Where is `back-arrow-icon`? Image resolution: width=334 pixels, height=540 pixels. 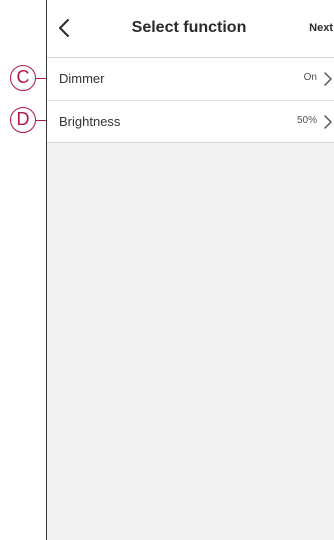 back-arrow-icon is located at coordinates (64, 28).